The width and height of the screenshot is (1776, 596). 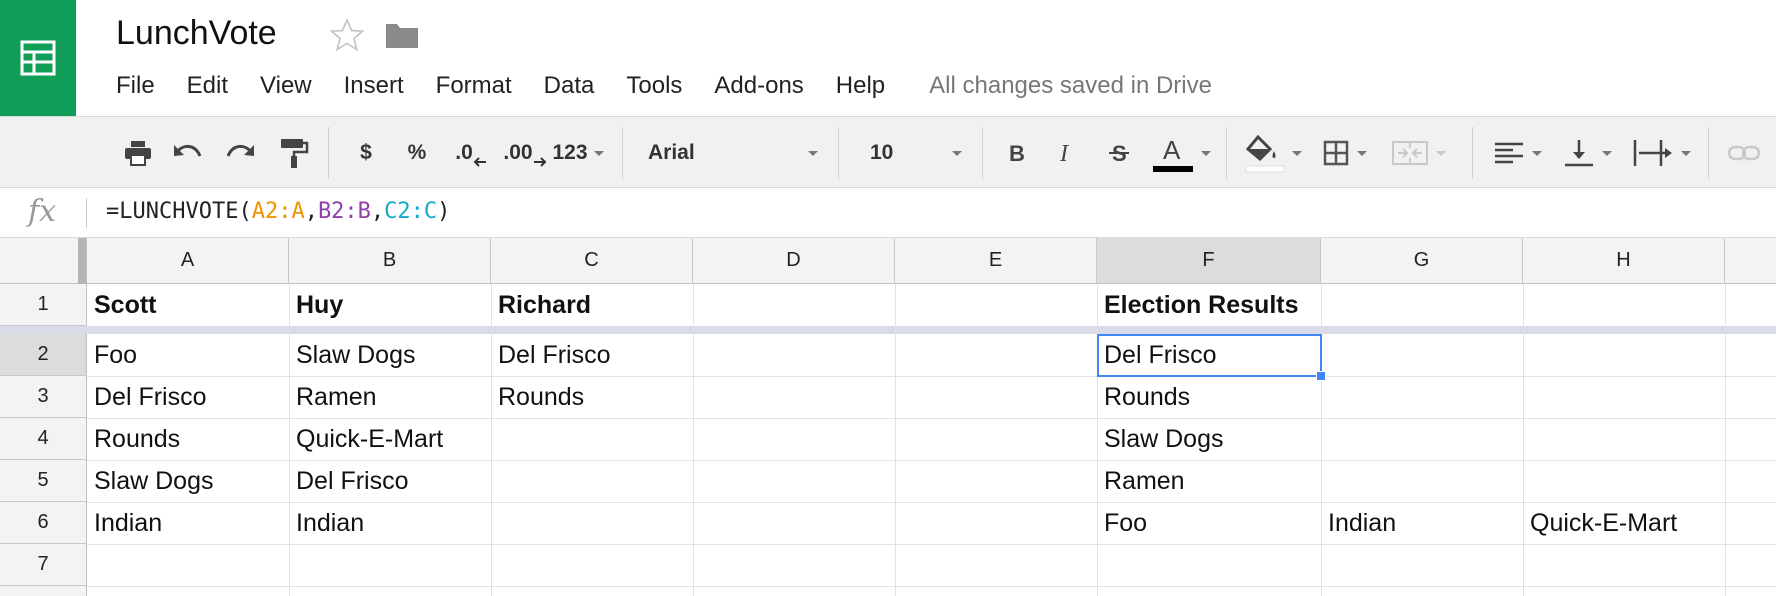 I want to click on menu-tools: Tools, so click(x=654, y=86).